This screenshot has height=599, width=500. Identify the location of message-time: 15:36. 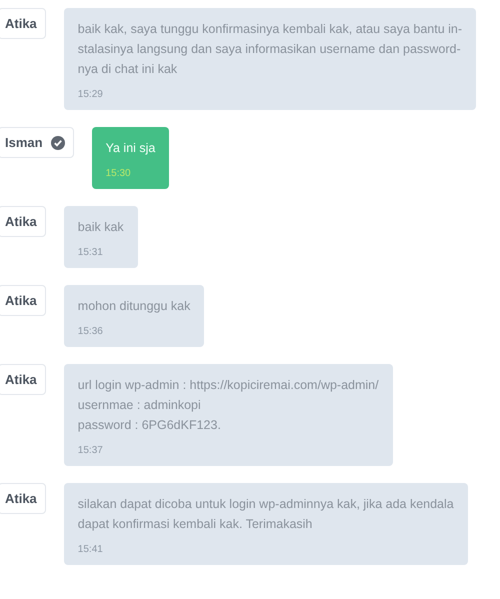
(91, 331).